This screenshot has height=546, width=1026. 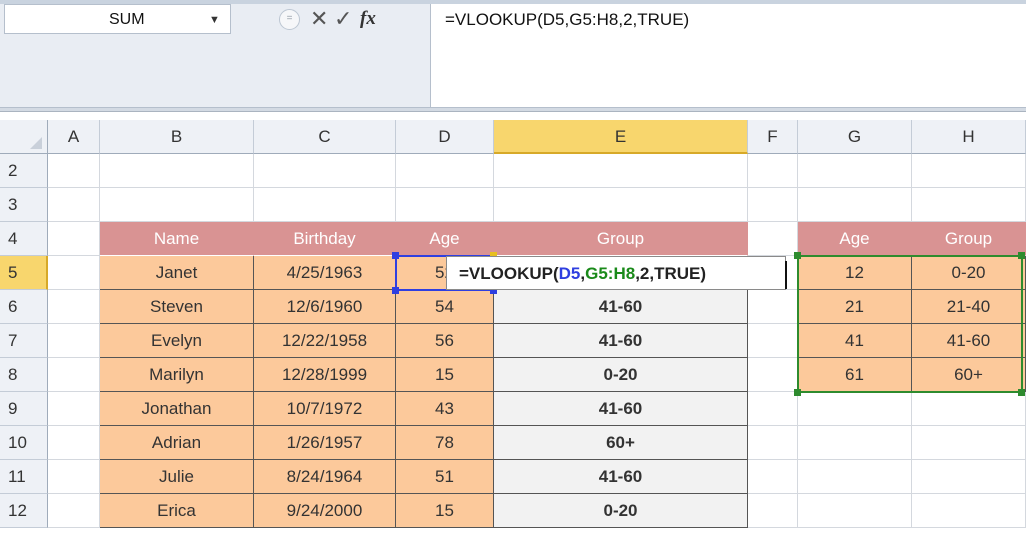 What do you see at coordinates (969, 409) in the screenshot?
I see `cell-h9` at bounding box center [969, 409].